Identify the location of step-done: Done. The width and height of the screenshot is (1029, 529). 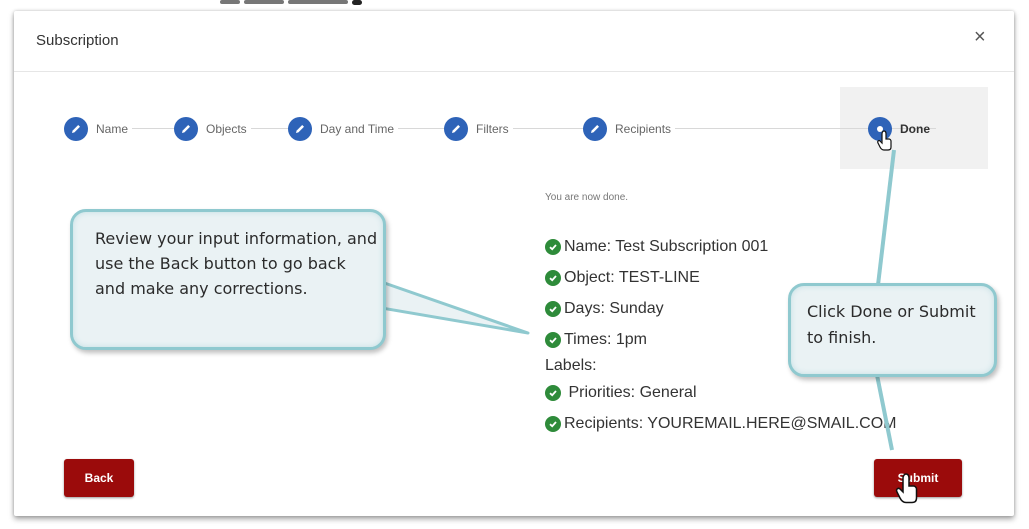
(901, 129).